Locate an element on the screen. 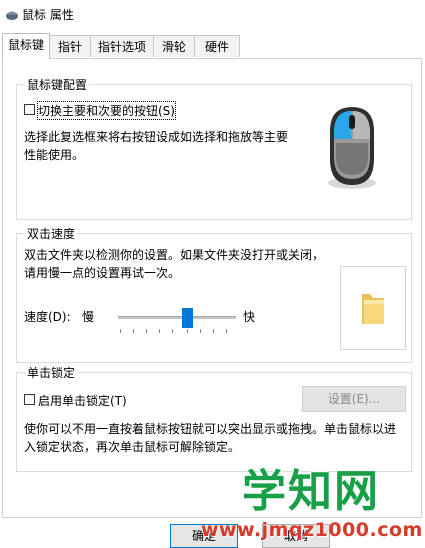 This screenshot has height=548, width=425. button-config-title: 鼠标键配置 is located at coordinates (57, 84).